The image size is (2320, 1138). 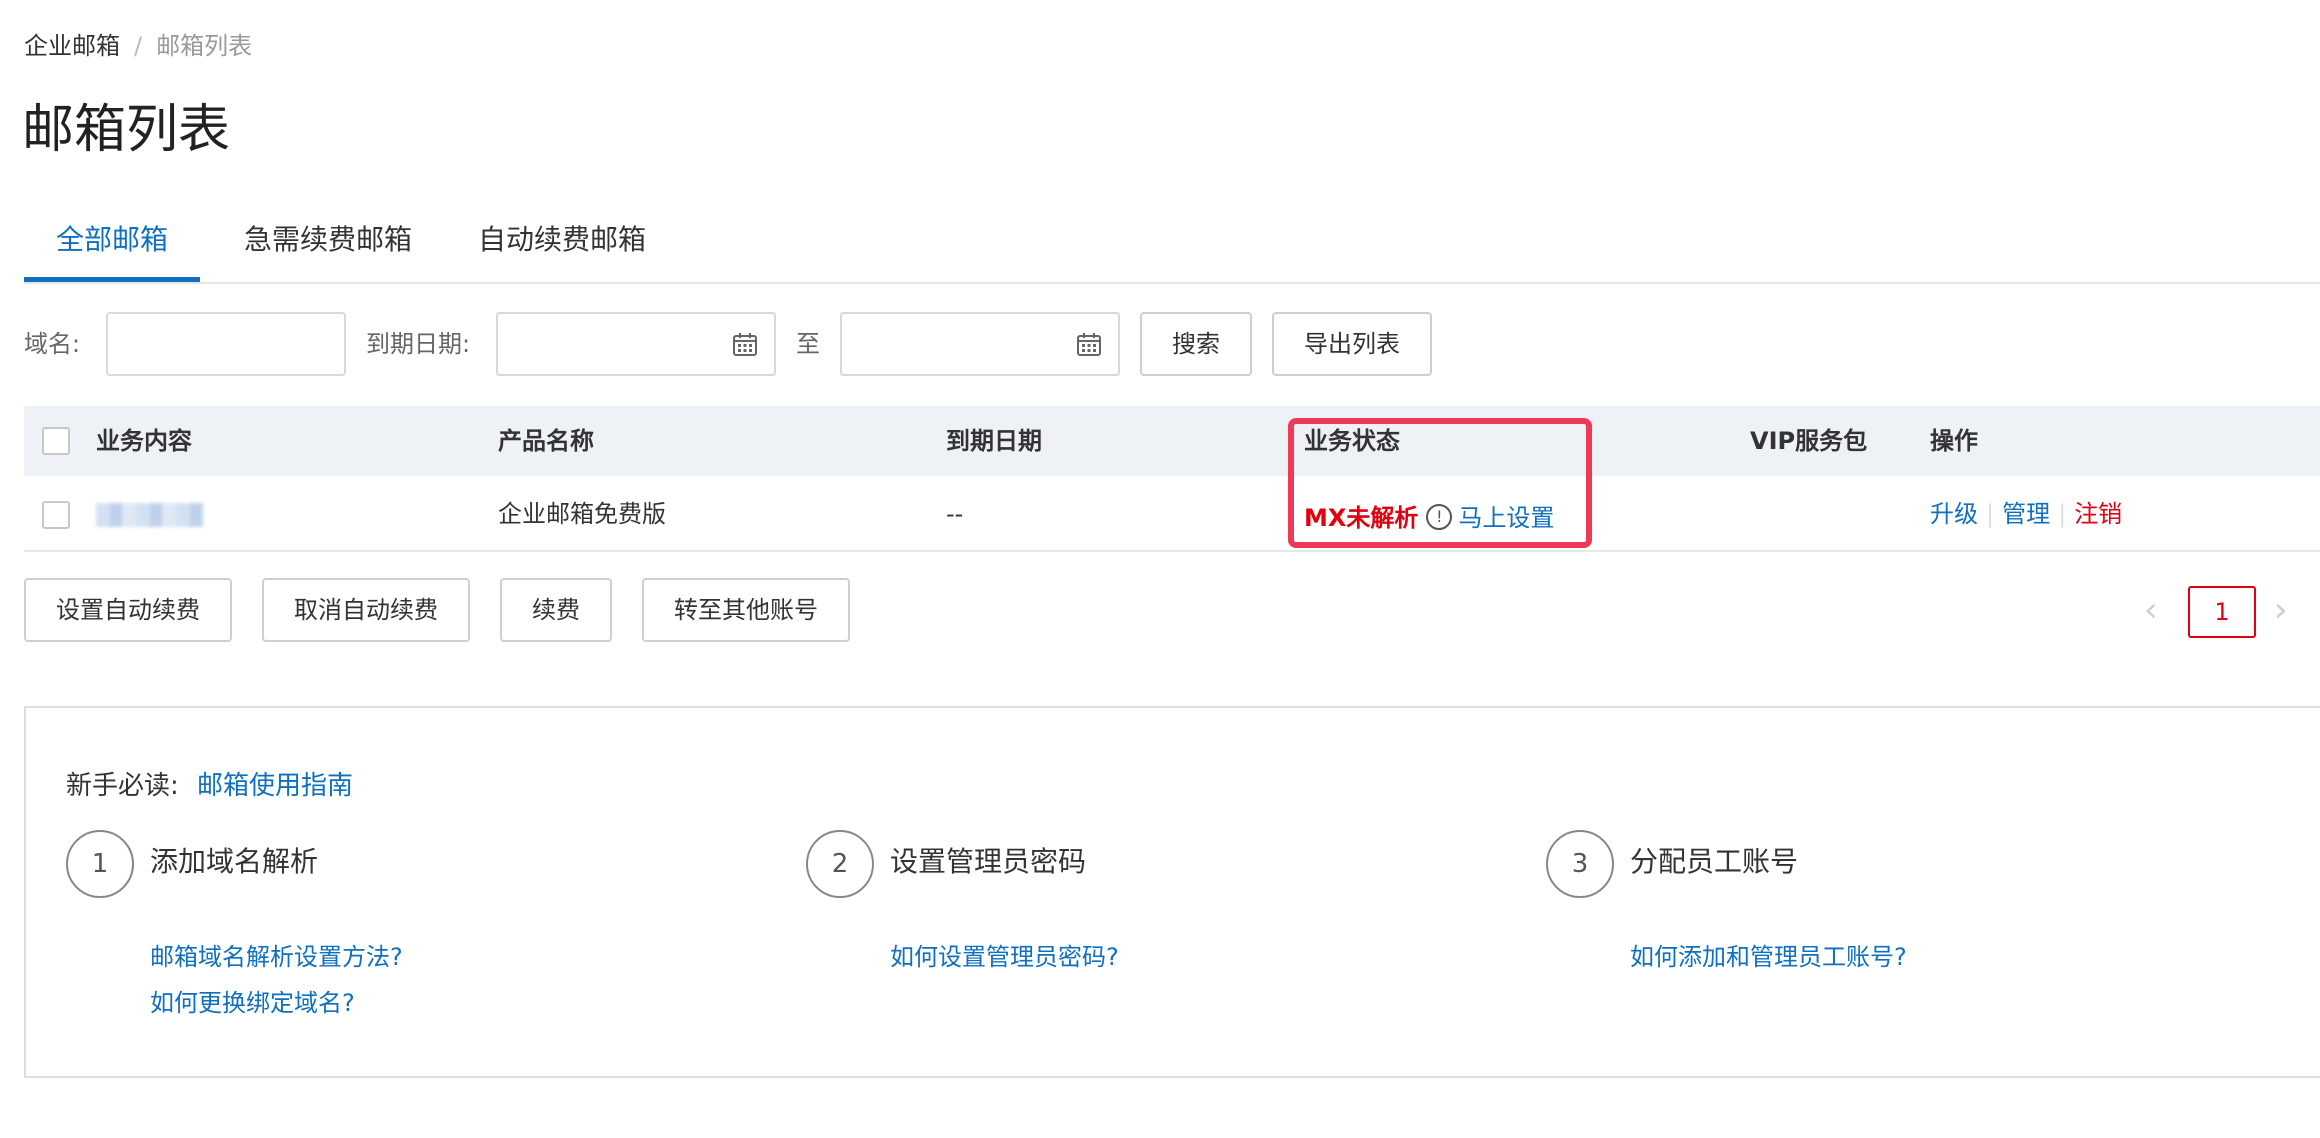 What do you see at coordinates (1954, 441) in the screenshot?
I see `column-actions: 操作` at bounding box center [1954, 441].